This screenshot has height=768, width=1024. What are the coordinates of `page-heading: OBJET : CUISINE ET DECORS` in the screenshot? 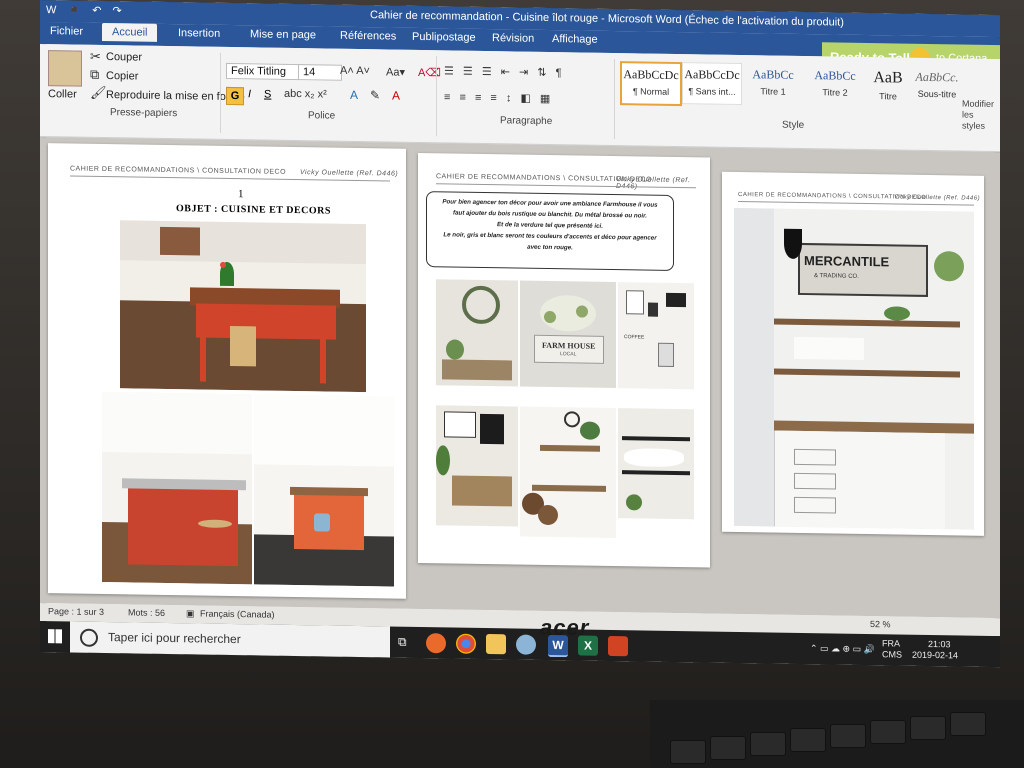 It's located at (253, 210).